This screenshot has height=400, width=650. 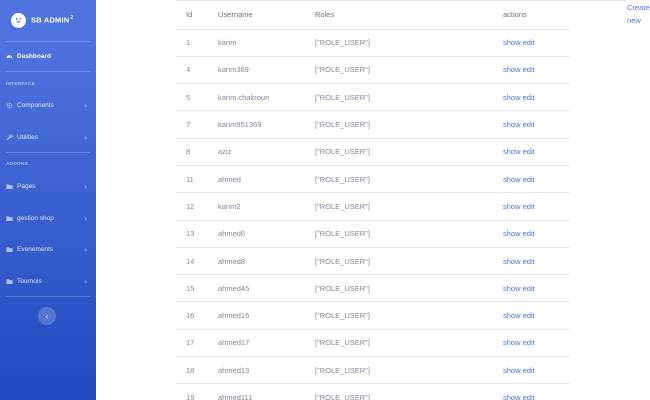 I want to click on cell-username: karim951369, so click(x=256, y=124).